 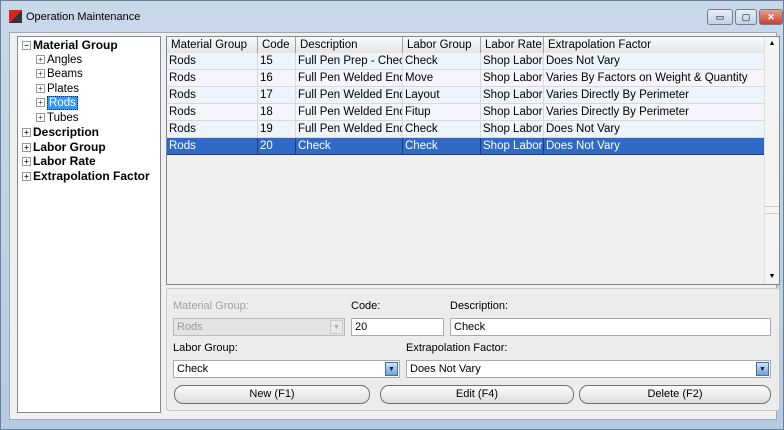 I want to click on material-group-select: Rods ▼, so click(x=259, y=327).